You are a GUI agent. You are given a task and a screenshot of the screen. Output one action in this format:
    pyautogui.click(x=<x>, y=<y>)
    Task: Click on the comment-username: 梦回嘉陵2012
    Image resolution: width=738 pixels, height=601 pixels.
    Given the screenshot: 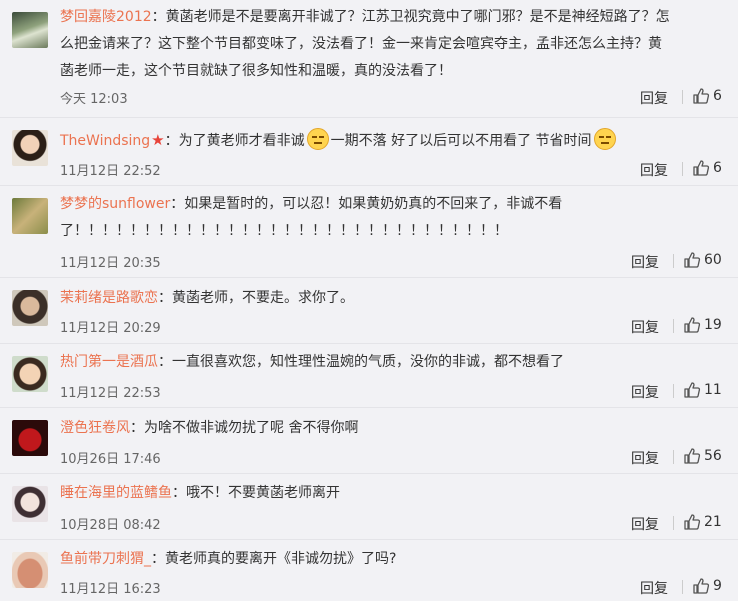 What is the action you would take?
    pyautogui.click(x=106, y=17)
    